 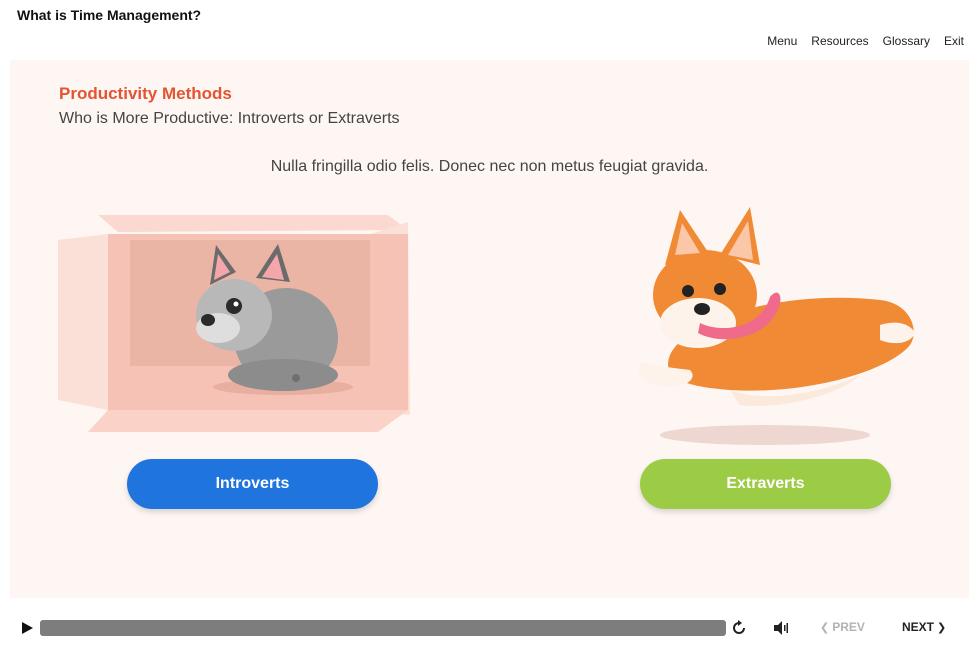 What do you see at coordinates (27, 628) in the screenshot?
I see `play-icon` at bounding box center [27, 628].